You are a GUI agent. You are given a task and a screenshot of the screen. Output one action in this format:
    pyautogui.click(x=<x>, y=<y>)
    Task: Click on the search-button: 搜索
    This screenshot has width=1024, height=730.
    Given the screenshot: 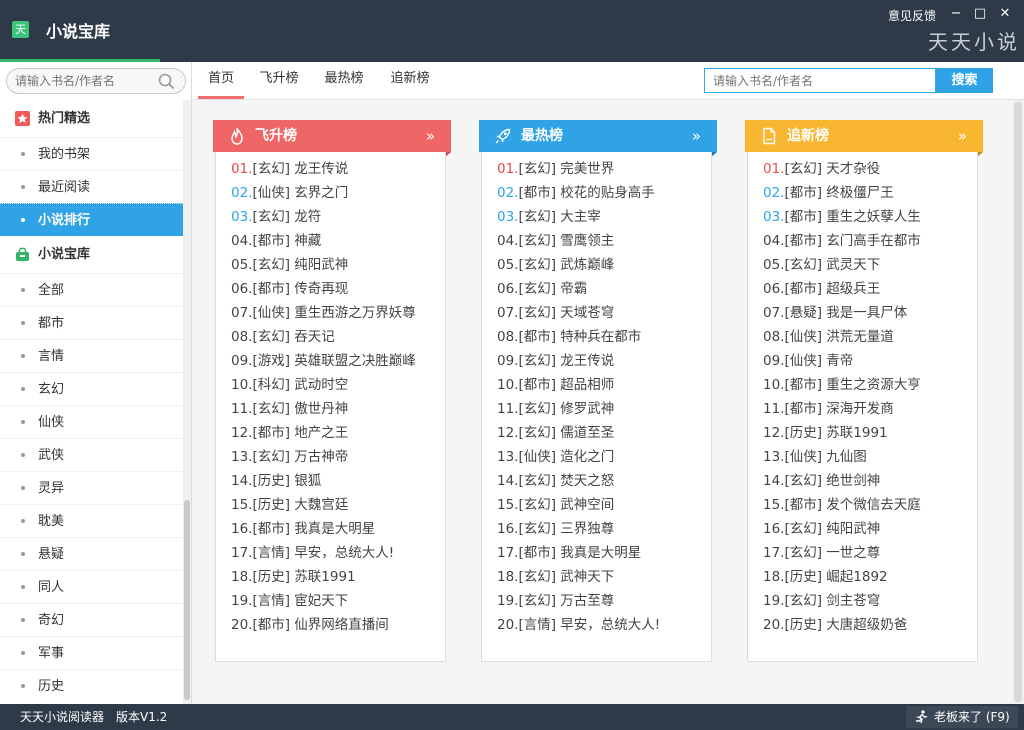 What is the action you would take?
    pyautogui.click(x=964, y=80)
    